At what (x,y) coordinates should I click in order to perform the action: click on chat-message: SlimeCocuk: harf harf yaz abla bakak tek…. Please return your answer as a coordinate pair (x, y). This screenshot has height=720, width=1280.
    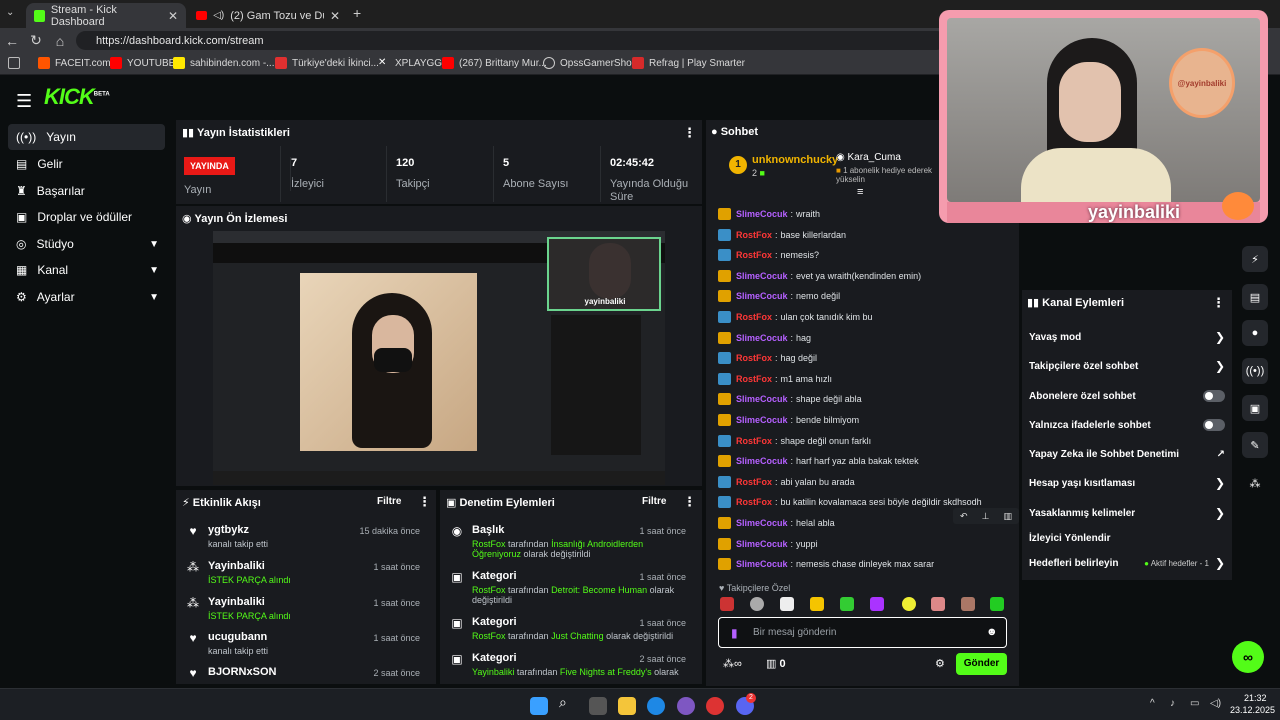
    Looking at the image, I should click on (818, 461).